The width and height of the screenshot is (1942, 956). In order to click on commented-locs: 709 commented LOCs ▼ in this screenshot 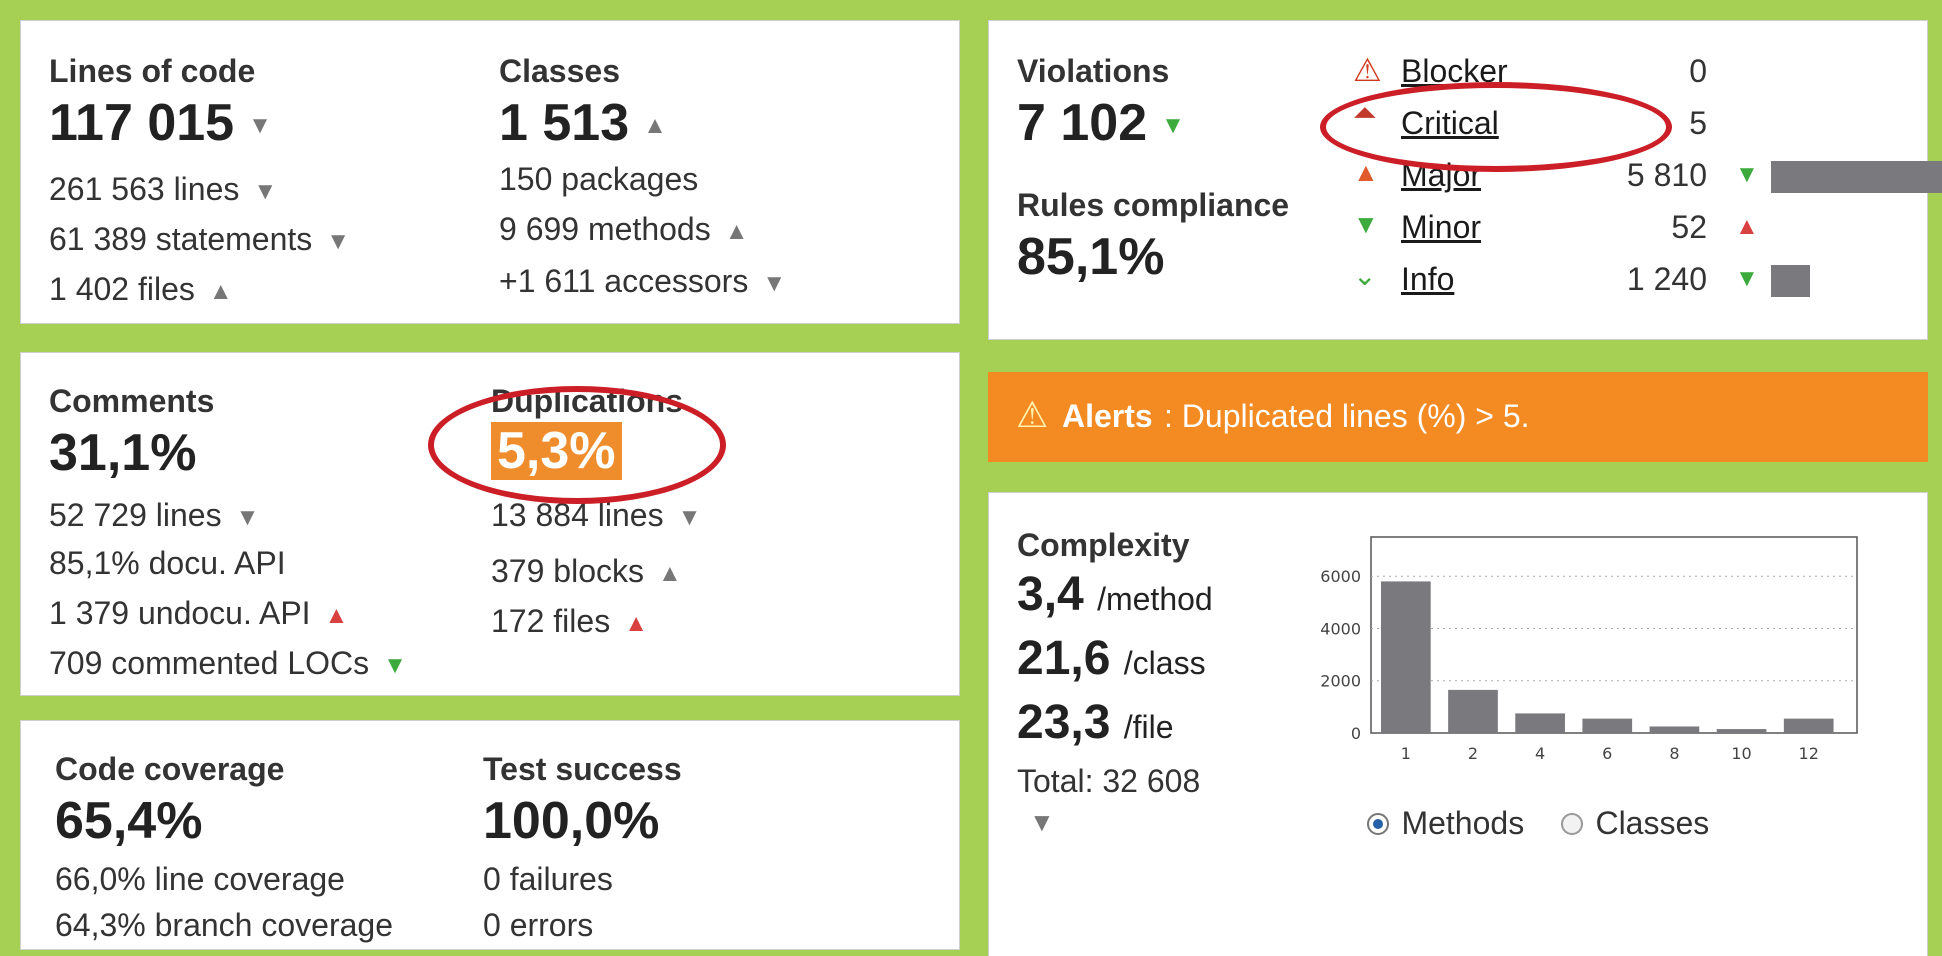, I will do `click(228, 663)`.